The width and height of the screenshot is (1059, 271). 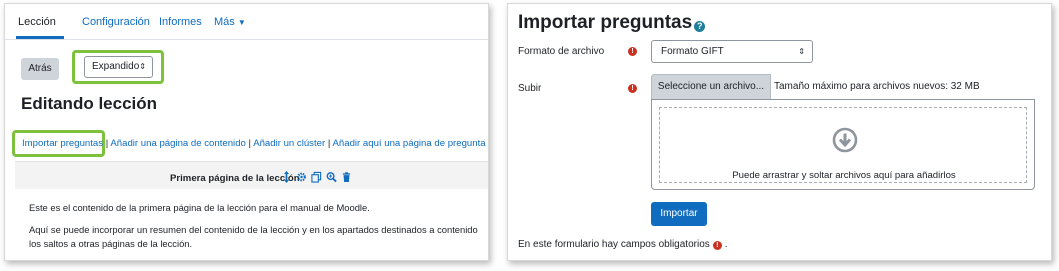 I want to click on tab-configuracion: Configuración, so click(x=116, y=22).